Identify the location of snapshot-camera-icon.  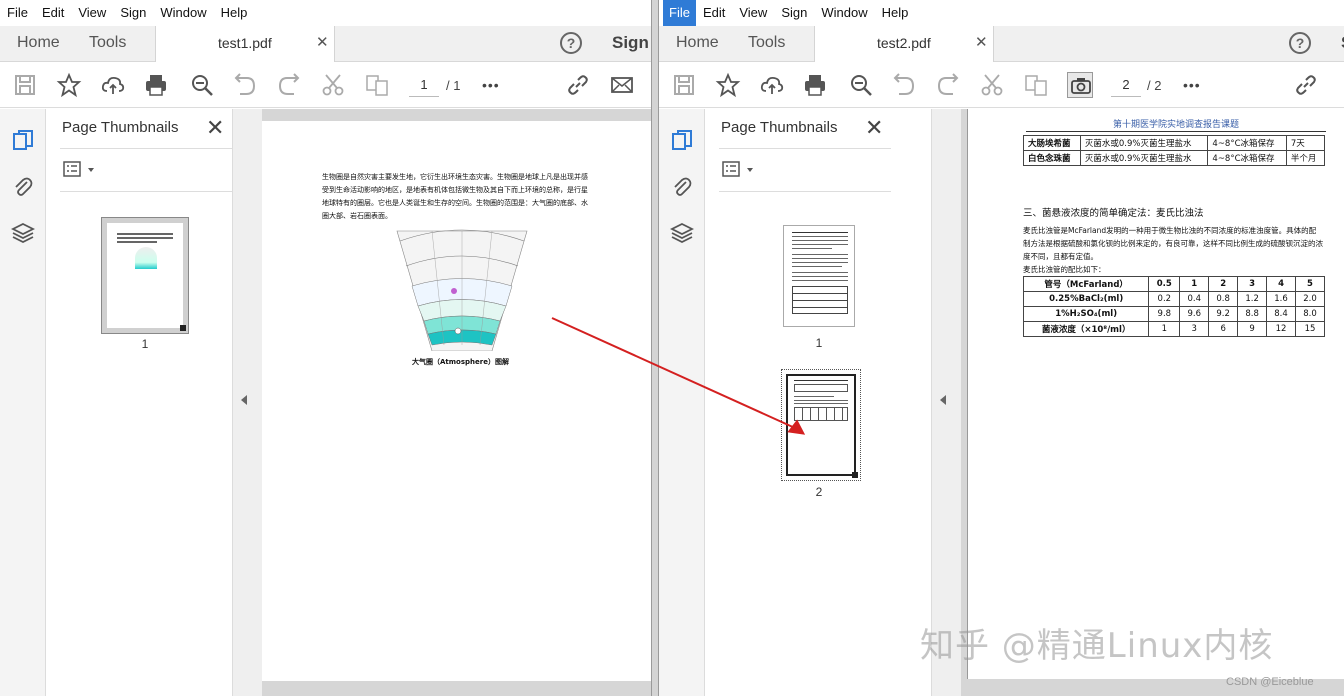
(1080, 85).